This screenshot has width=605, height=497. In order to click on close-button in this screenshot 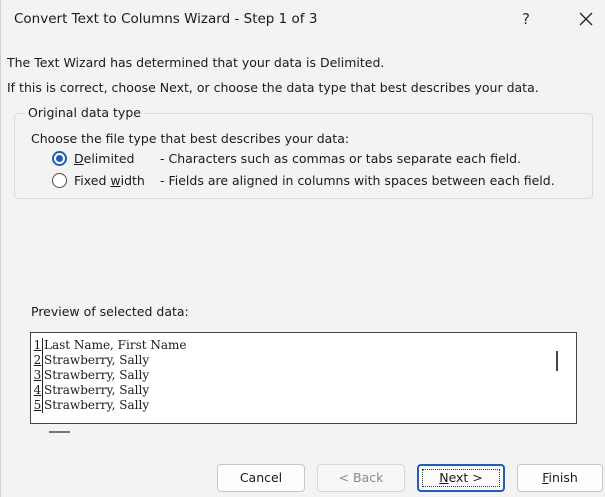, I will do `click(586, 19)`.